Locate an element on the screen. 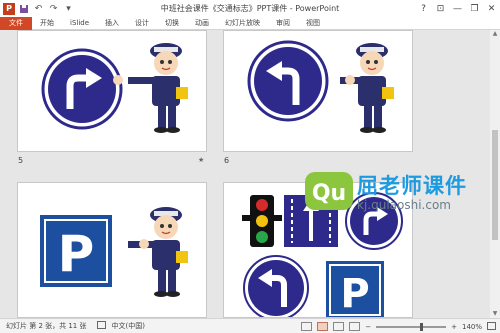 The image size is (500, 333). tab-slideshow: 幻灯片放映 is located at coordinates (242, 23).